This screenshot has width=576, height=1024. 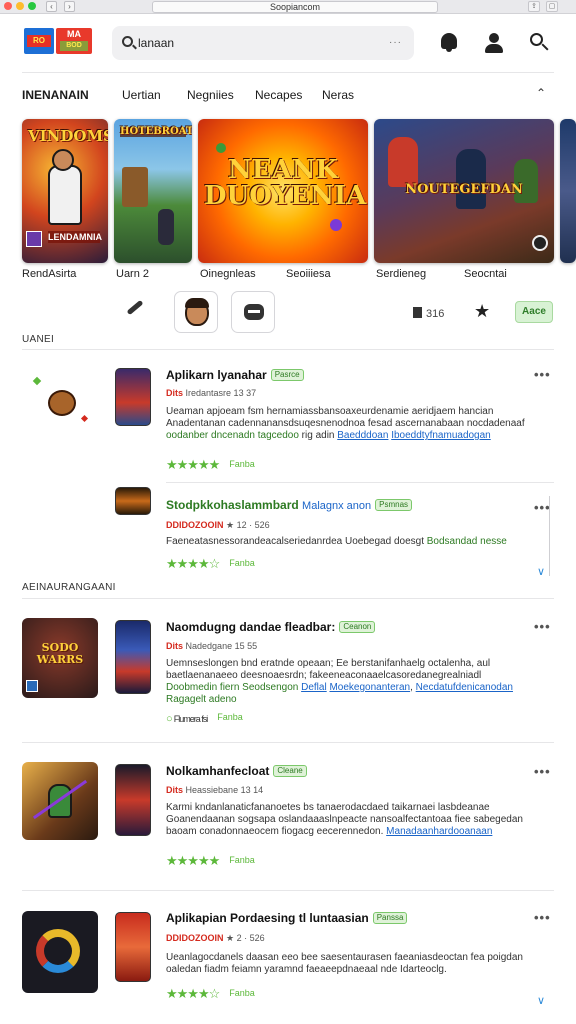 I want to click on item-title: Aplikarn lyanahar Pasrce, so click(x=235, y=375).